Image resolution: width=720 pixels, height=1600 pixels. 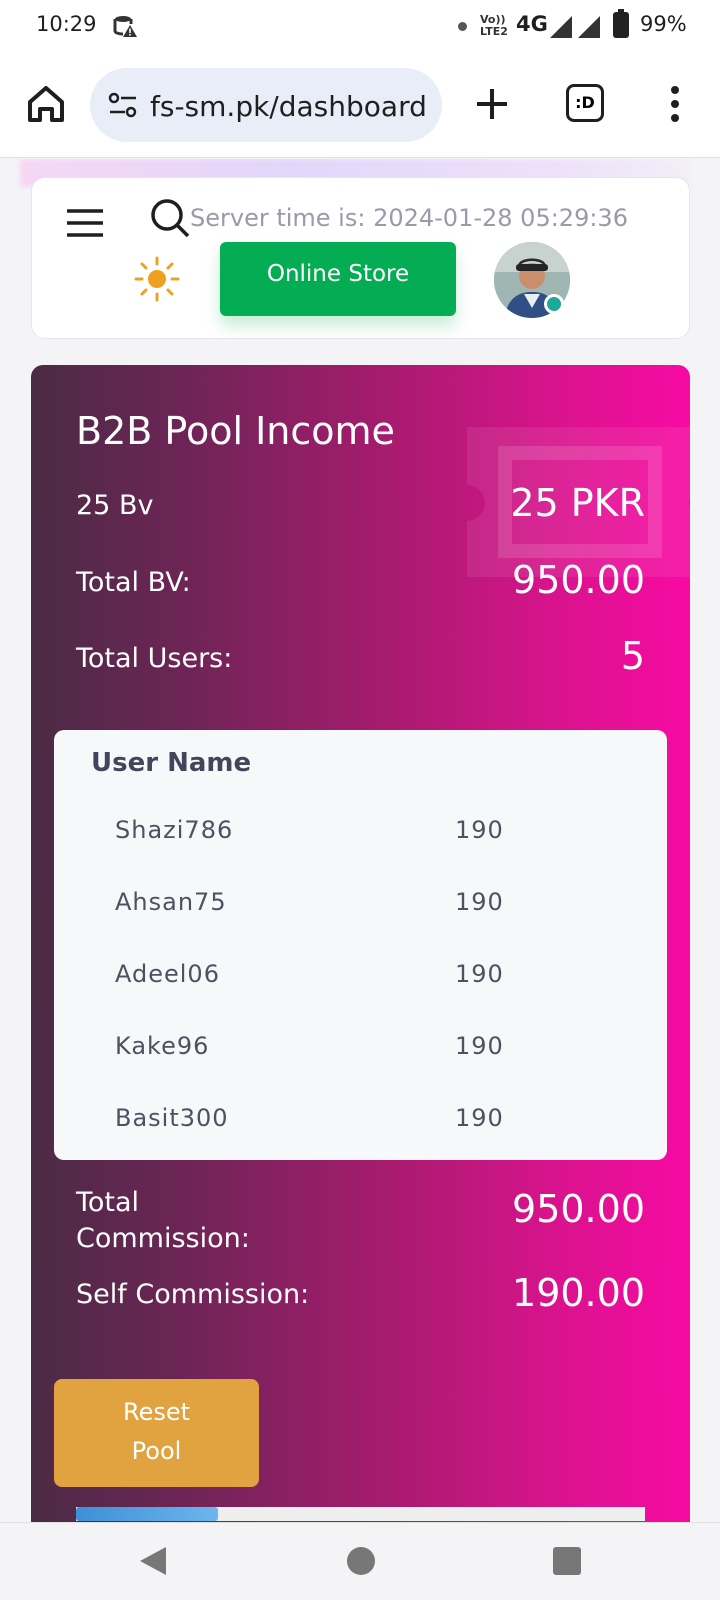 What do you see at coordinates (147, 1514) in the screenshot?
I see `pool-progress-fill` at bounding box center [147, 1514].